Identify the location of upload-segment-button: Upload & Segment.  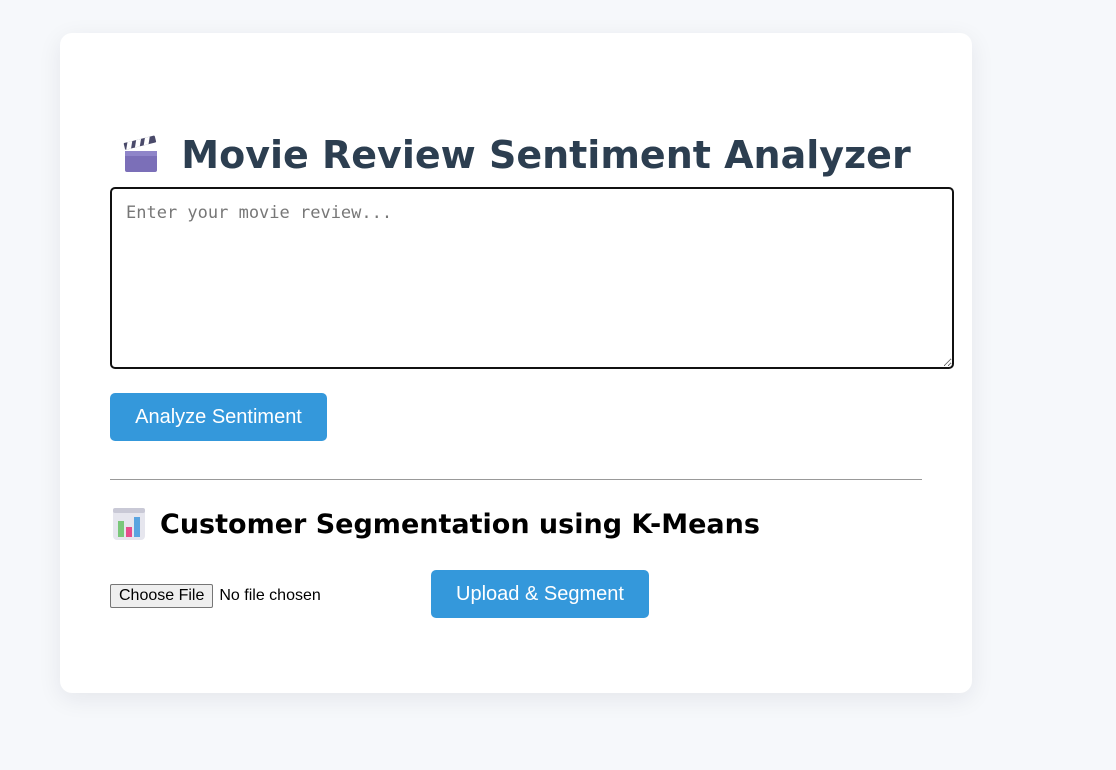
(540, 594).